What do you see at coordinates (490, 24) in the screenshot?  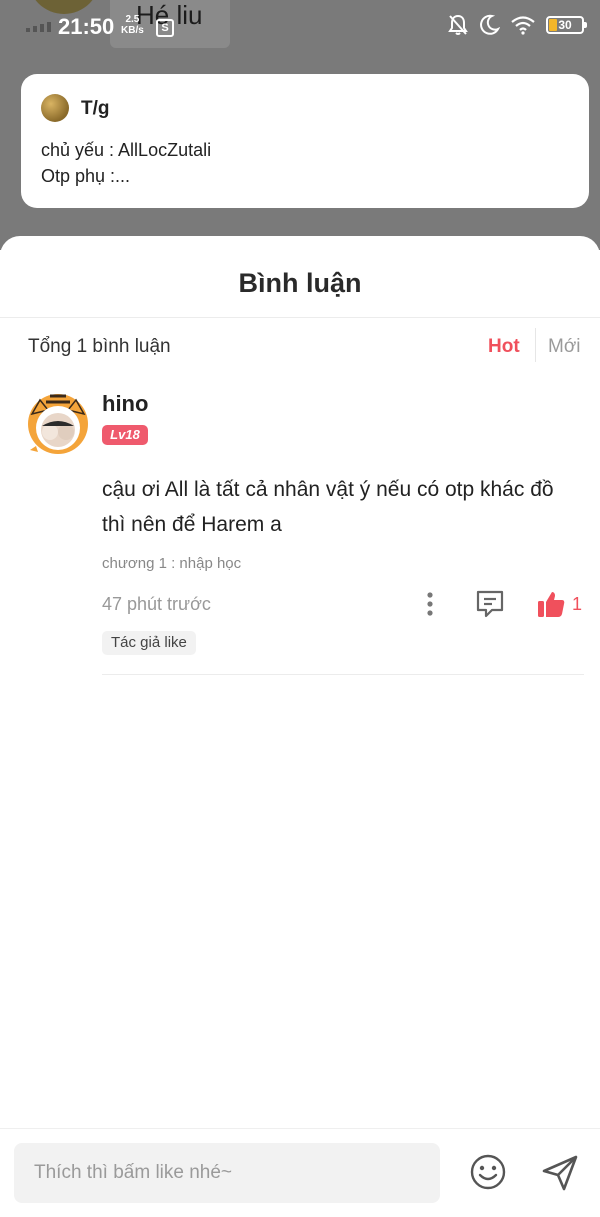 I see `moon-icon` at bounding box center [490, 24].